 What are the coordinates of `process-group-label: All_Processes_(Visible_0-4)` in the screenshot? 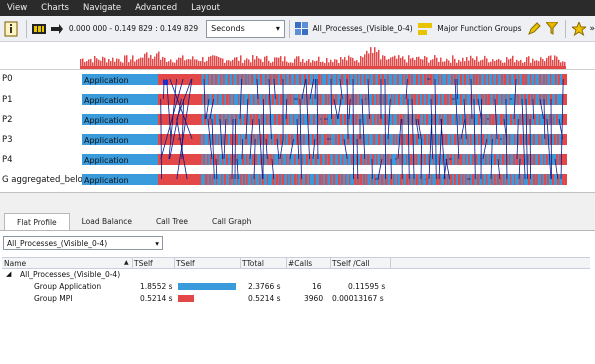 It's located at (363, 28).